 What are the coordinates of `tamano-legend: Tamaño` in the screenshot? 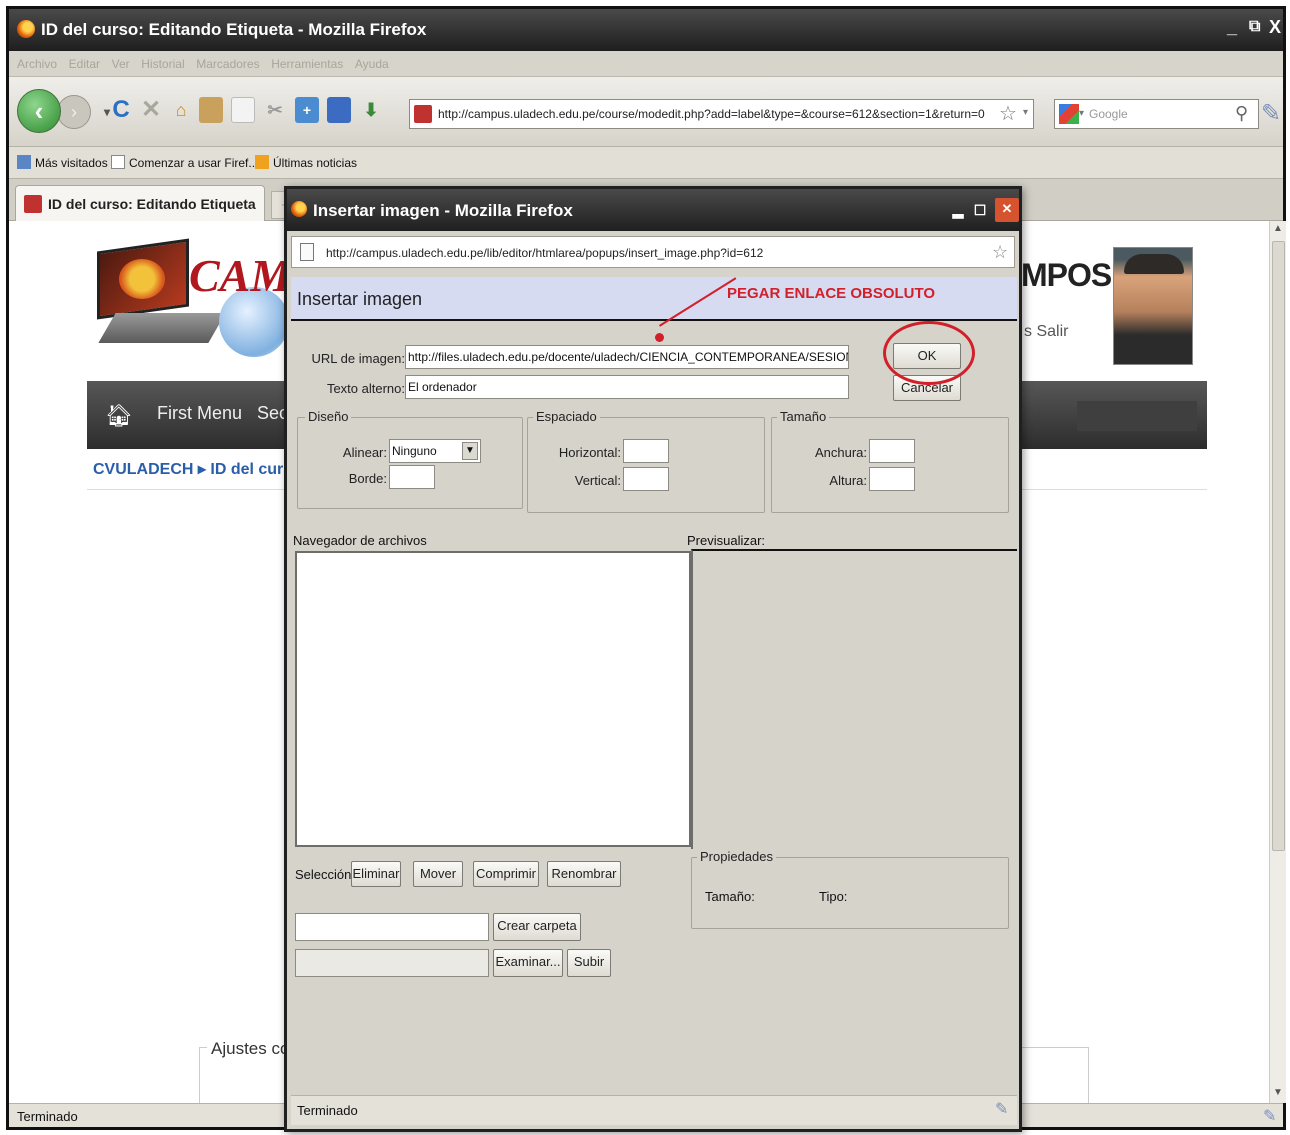 It's located at (803, 416).